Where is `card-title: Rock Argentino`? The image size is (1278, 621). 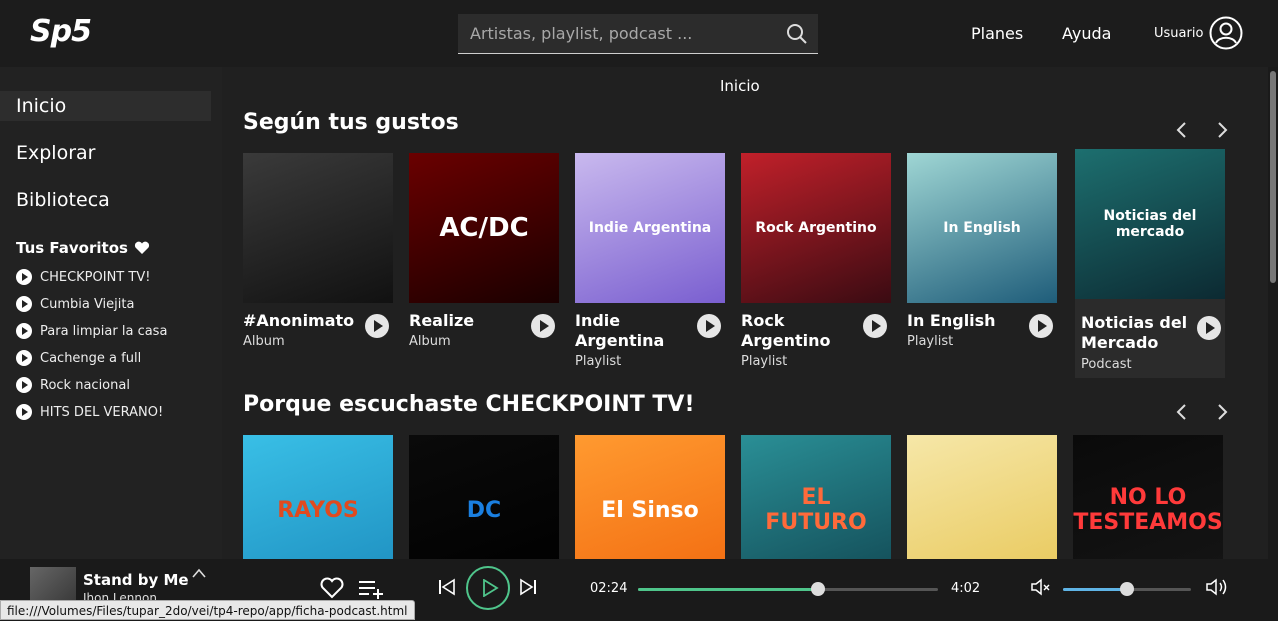
card-title: Rock Argentino is located at coordinates (796, 331).